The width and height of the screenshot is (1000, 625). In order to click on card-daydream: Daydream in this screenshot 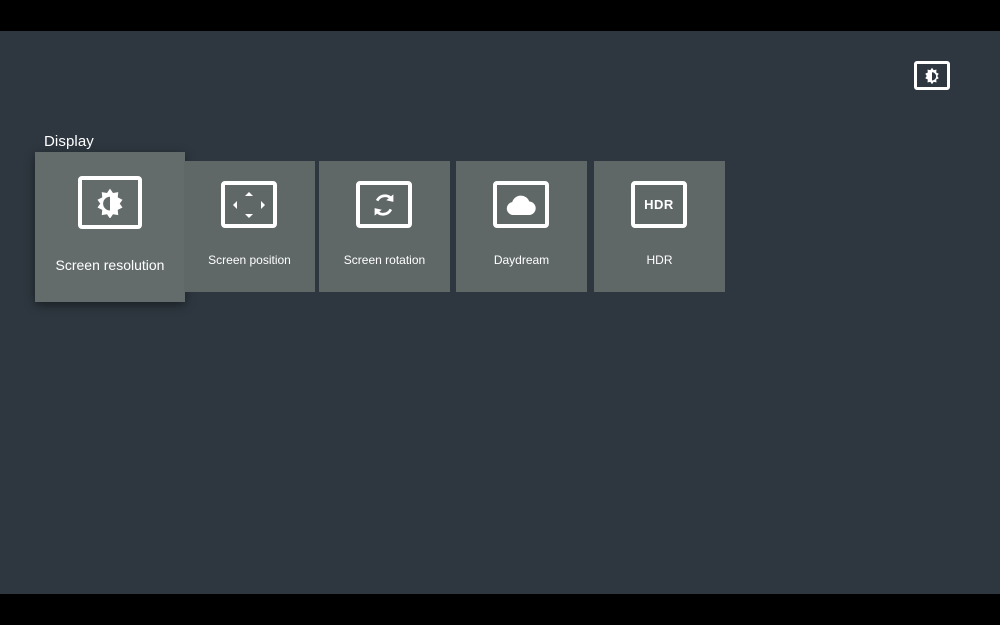, I will do `click(521, 226)`.